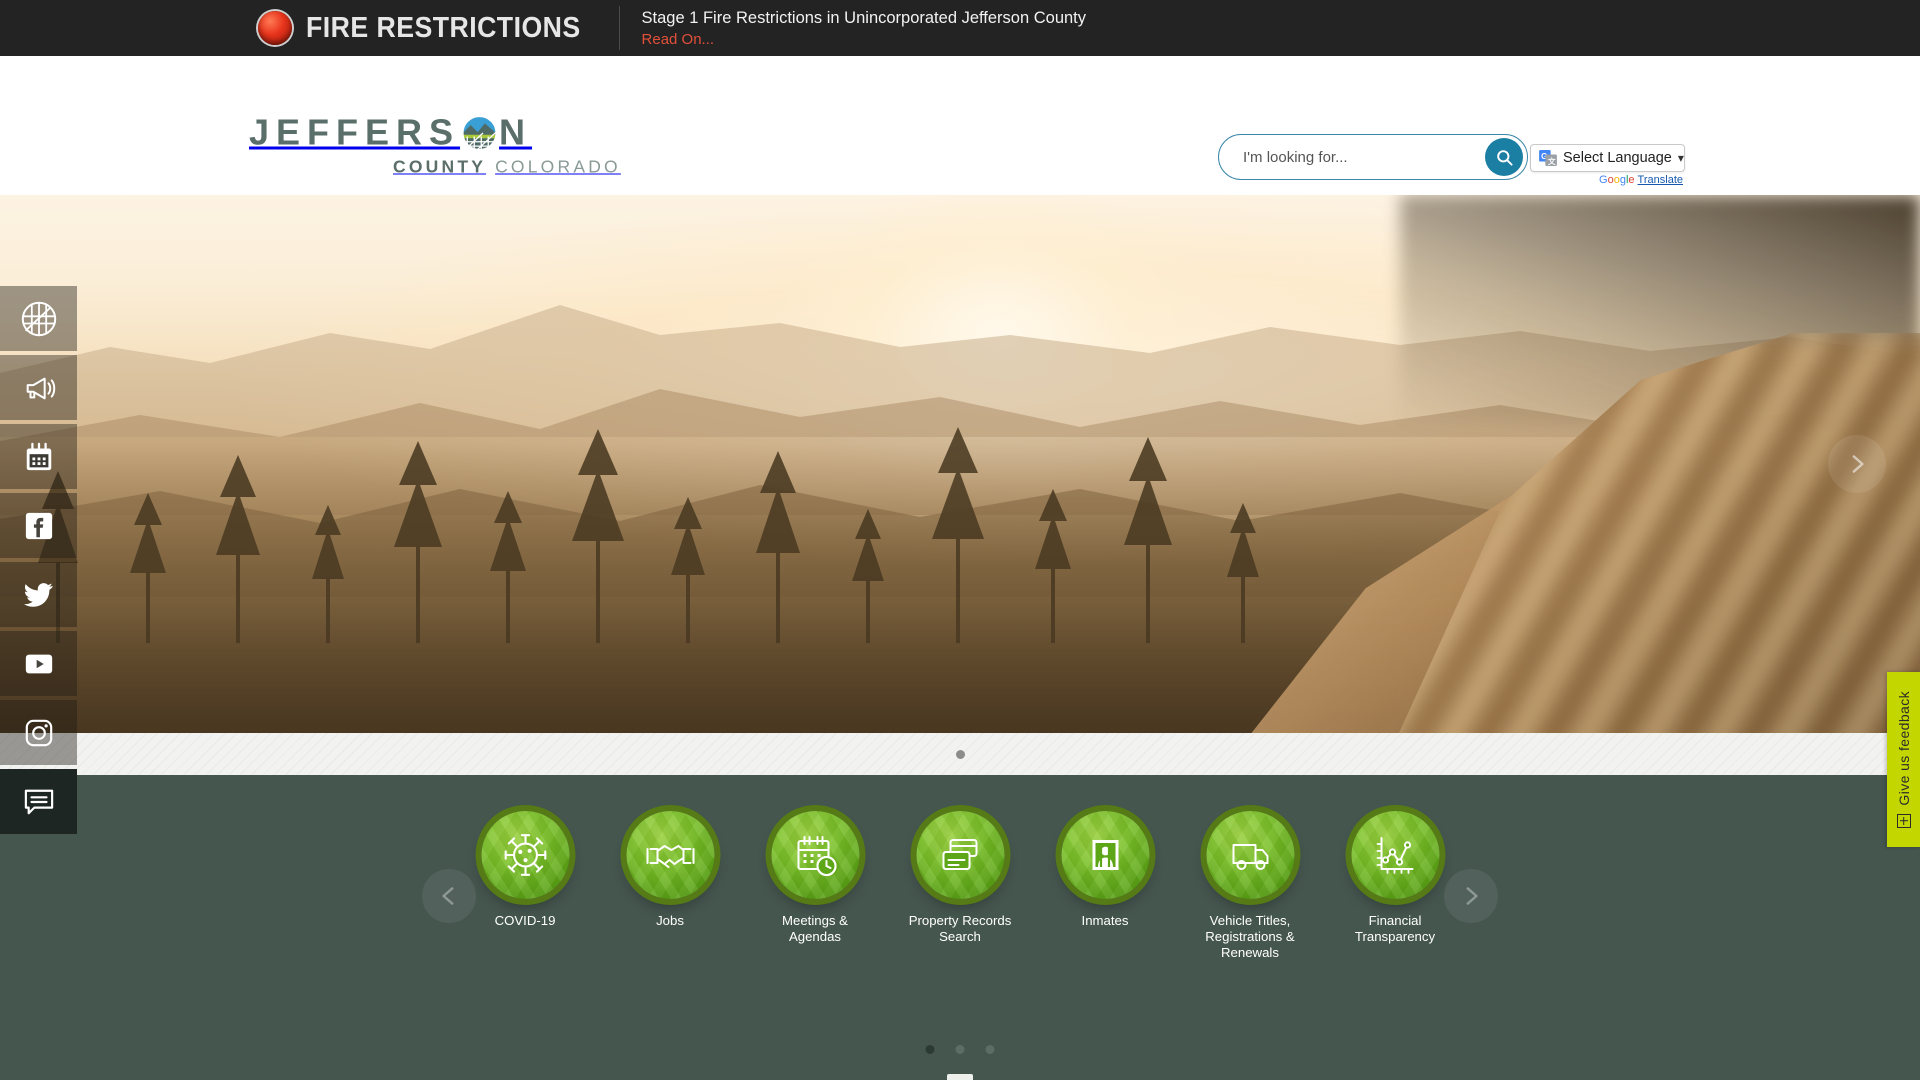  I want to click on sidebar-item-twitter, so click(38, 594).